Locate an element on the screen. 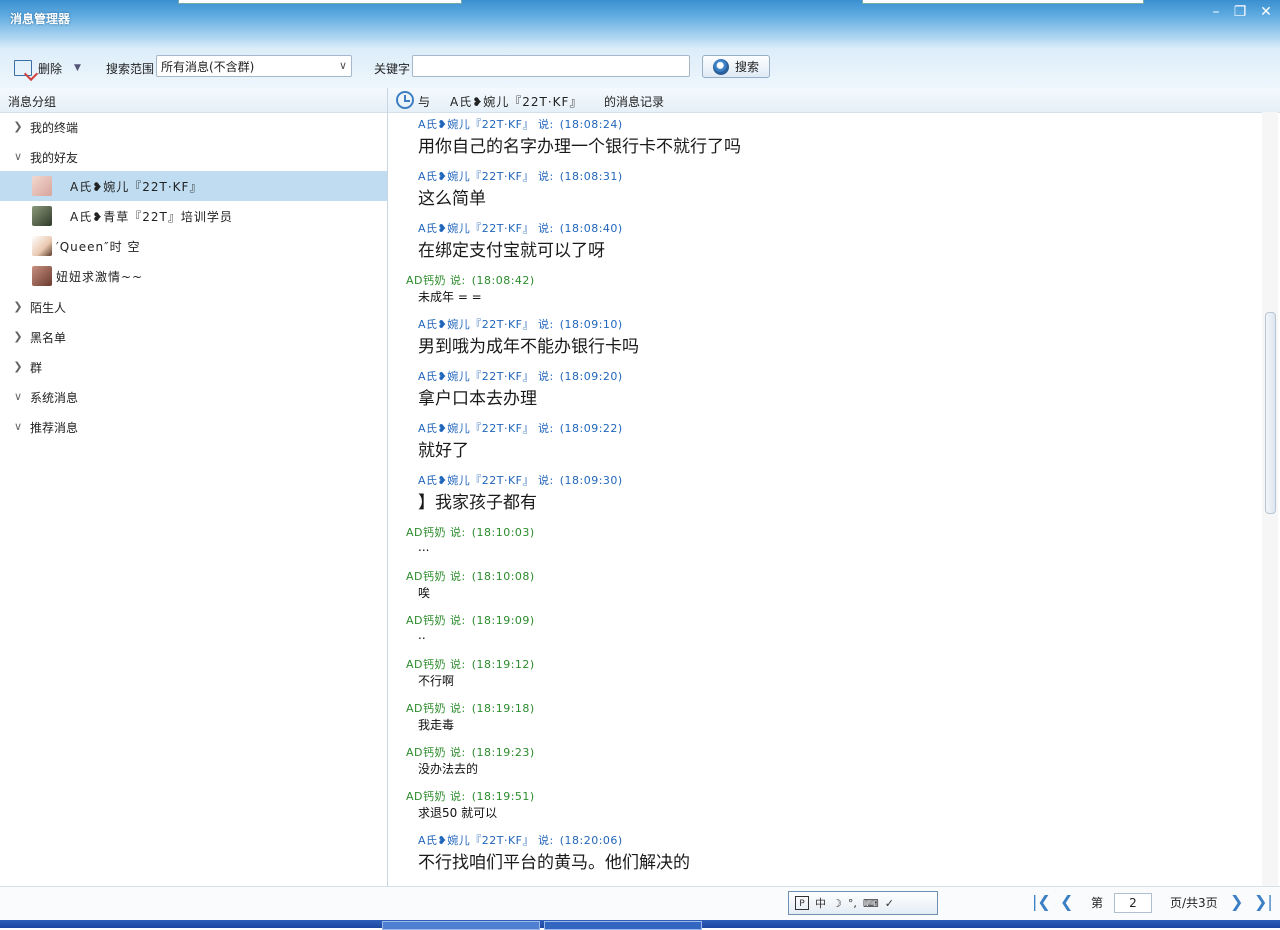 This screenshot has height=930, width=1280. ime-punctuation-icon: °, is located at coordinates (852, 903).